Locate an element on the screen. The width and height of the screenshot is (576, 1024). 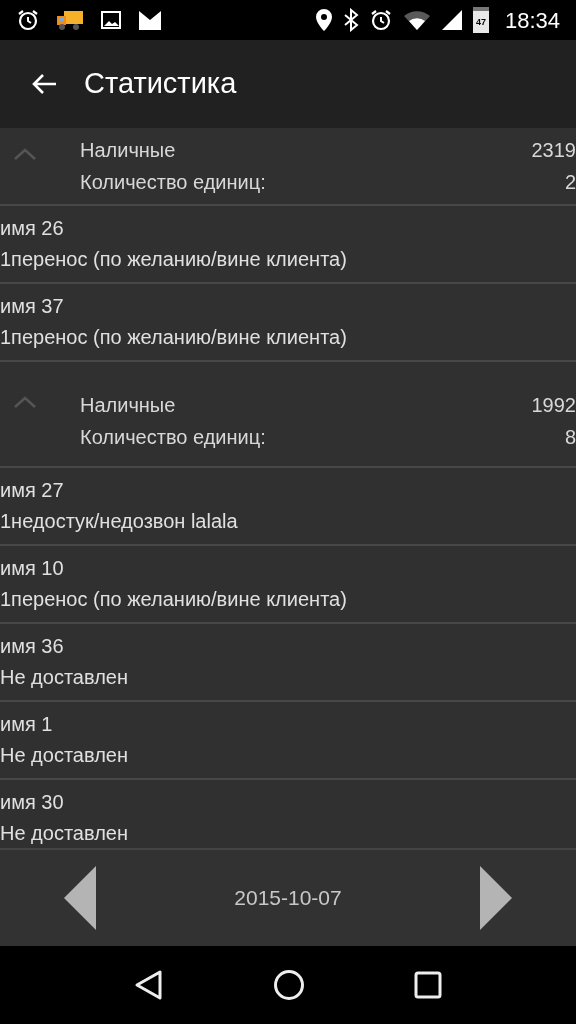
battery-level: 47 is located at coordinates (480, 22).